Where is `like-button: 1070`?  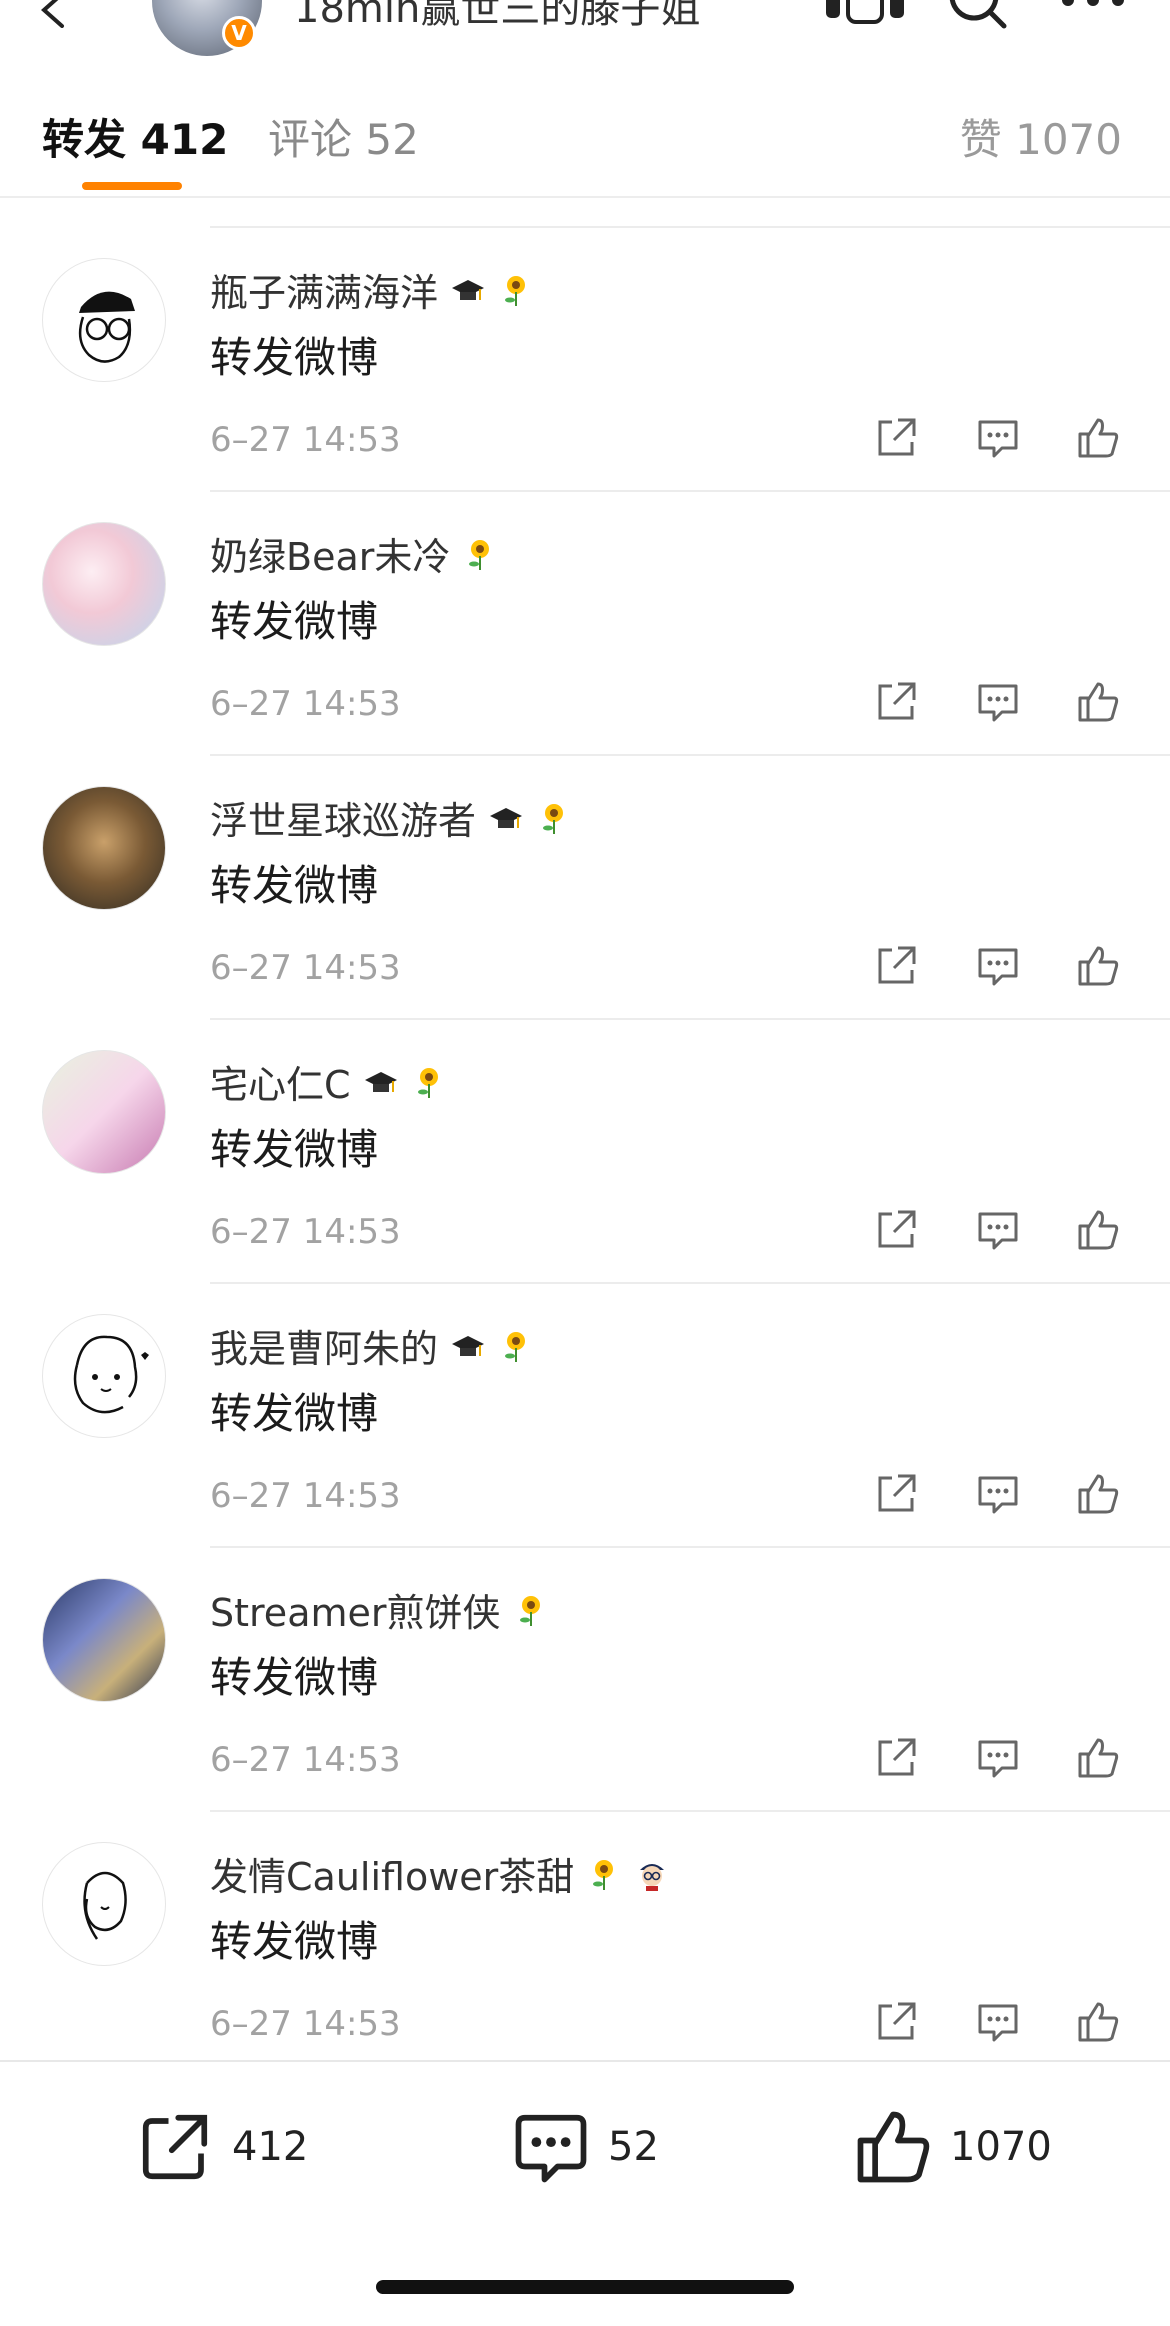 like-button: 1070 is located at coordinates (953, 2147).